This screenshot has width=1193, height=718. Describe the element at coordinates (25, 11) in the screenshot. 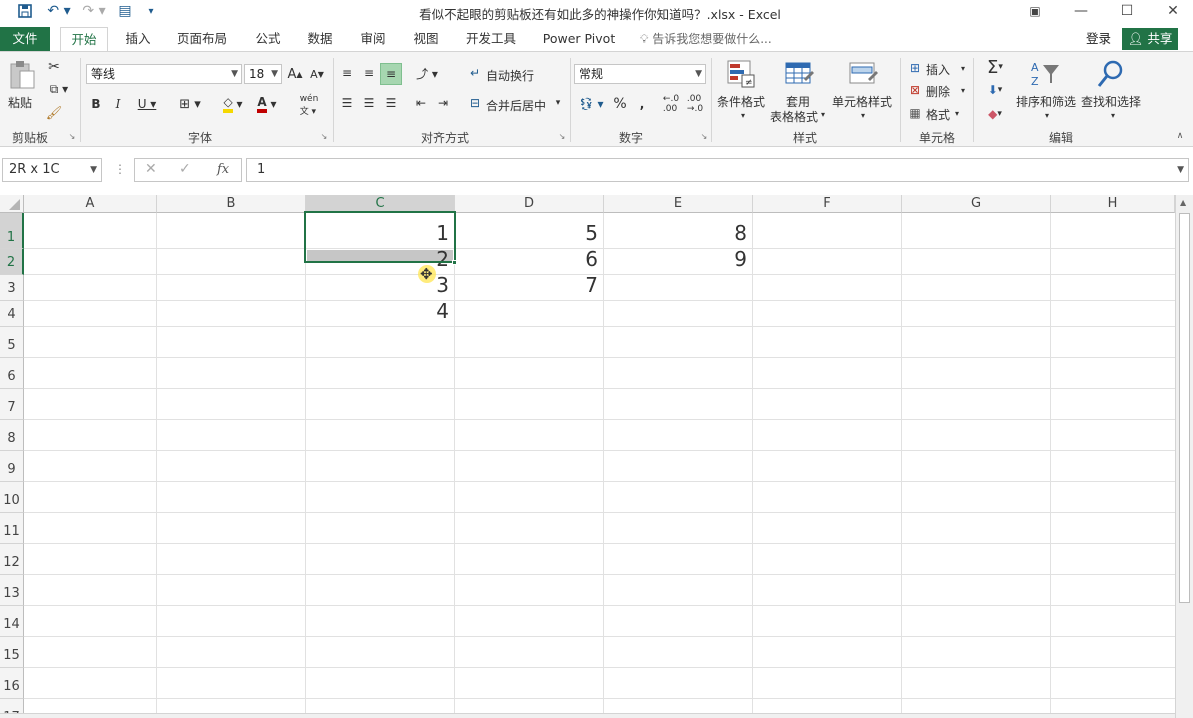

I see `save-icon` at that location.